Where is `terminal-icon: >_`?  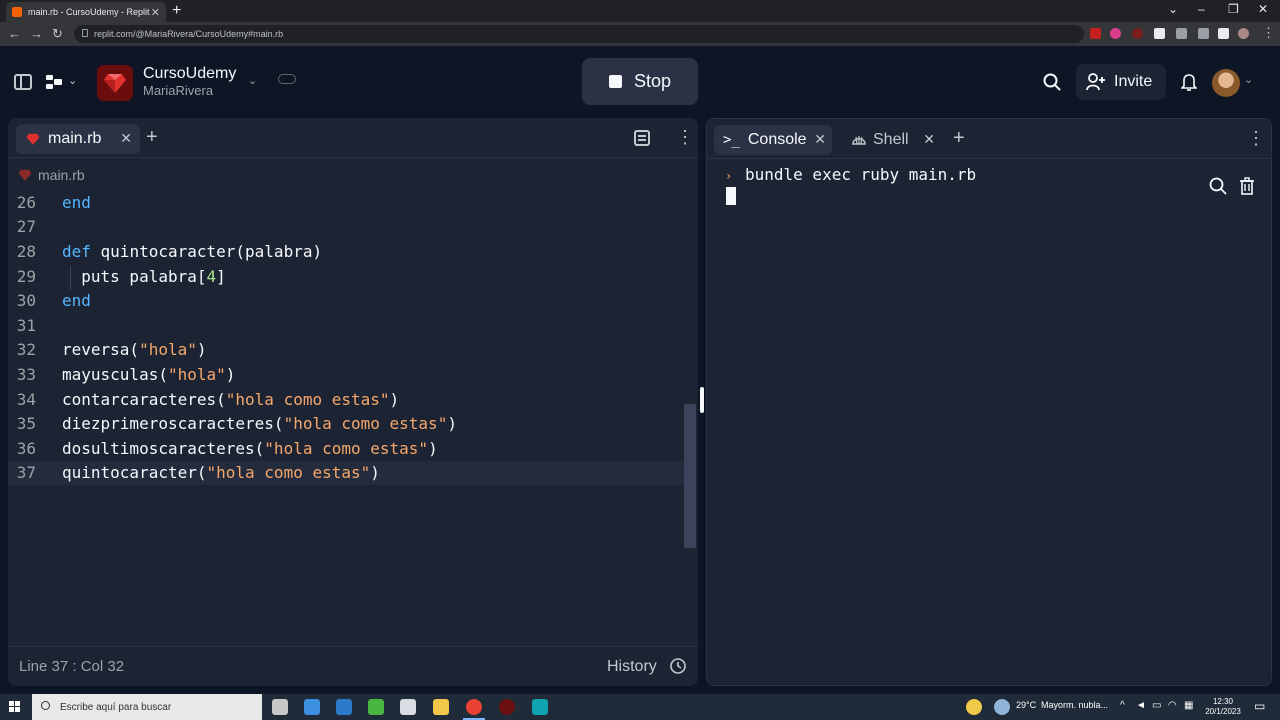 terminal-icon: >_ is located at coordinates (731, 140).